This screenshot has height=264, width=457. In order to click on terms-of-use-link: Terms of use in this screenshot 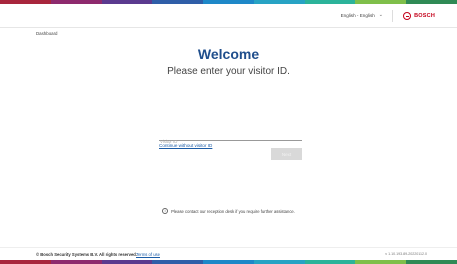, I will do `click(148, 254)`.